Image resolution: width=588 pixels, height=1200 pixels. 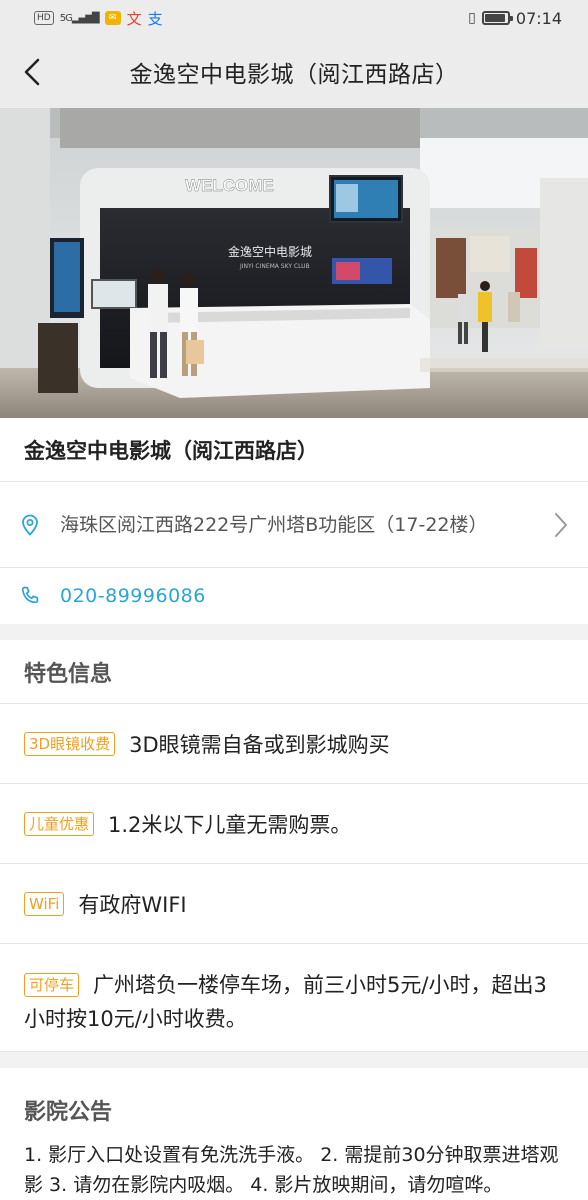 I want to click on feature-item-children: 儿童优惠 1.2米以下儿童无需购票。, so click(x=294, y=824).